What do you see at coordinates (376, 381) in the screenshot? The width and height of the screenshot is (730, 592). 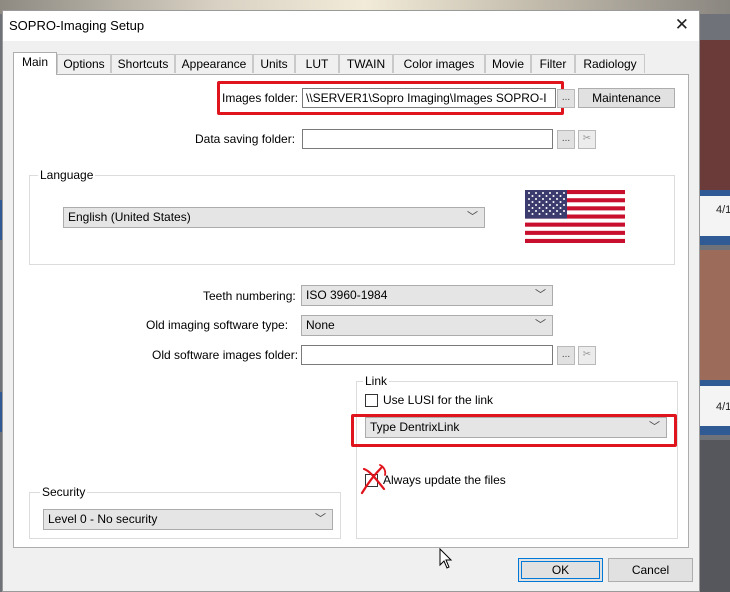 I see `link-group-label: Link` at bounding box center [376, 381].